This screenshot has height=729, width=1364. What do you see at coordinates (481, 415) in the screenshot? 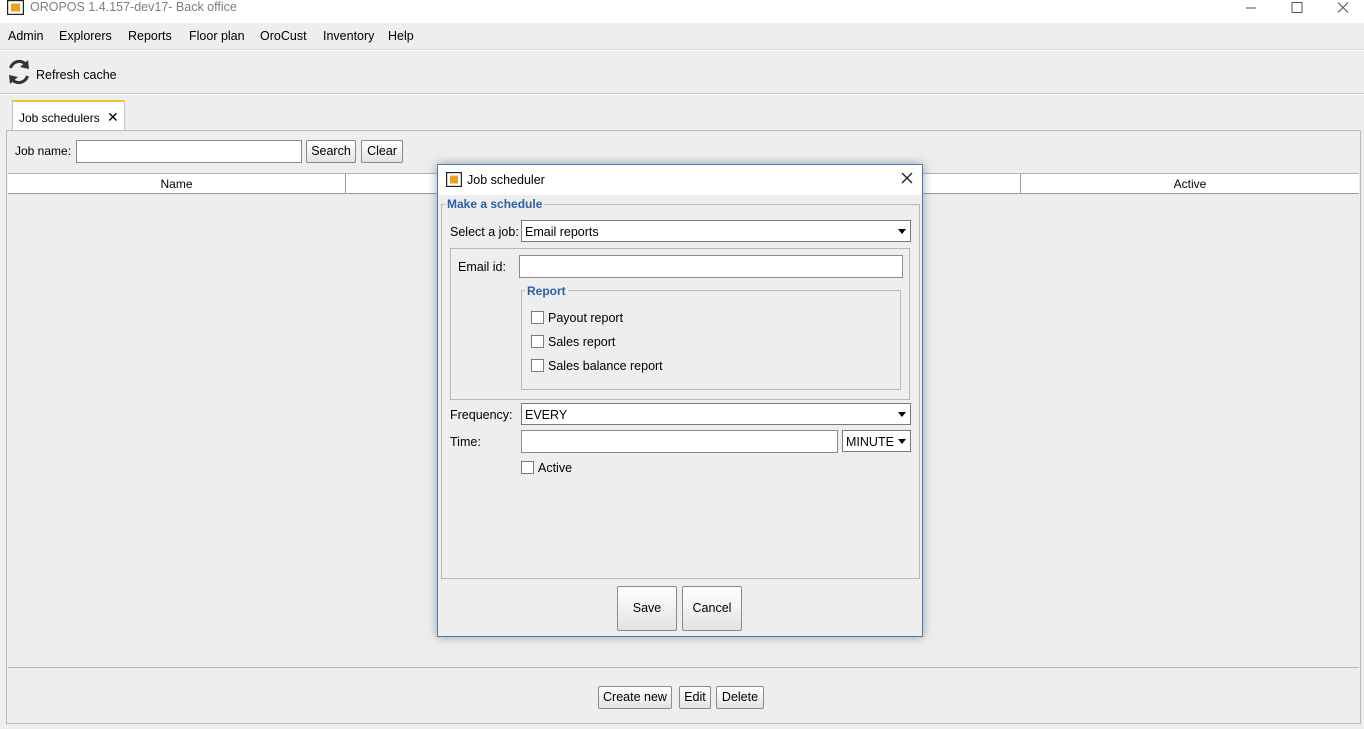
I see `frequency-label: Frequency:` at bounding box center [481, 415].